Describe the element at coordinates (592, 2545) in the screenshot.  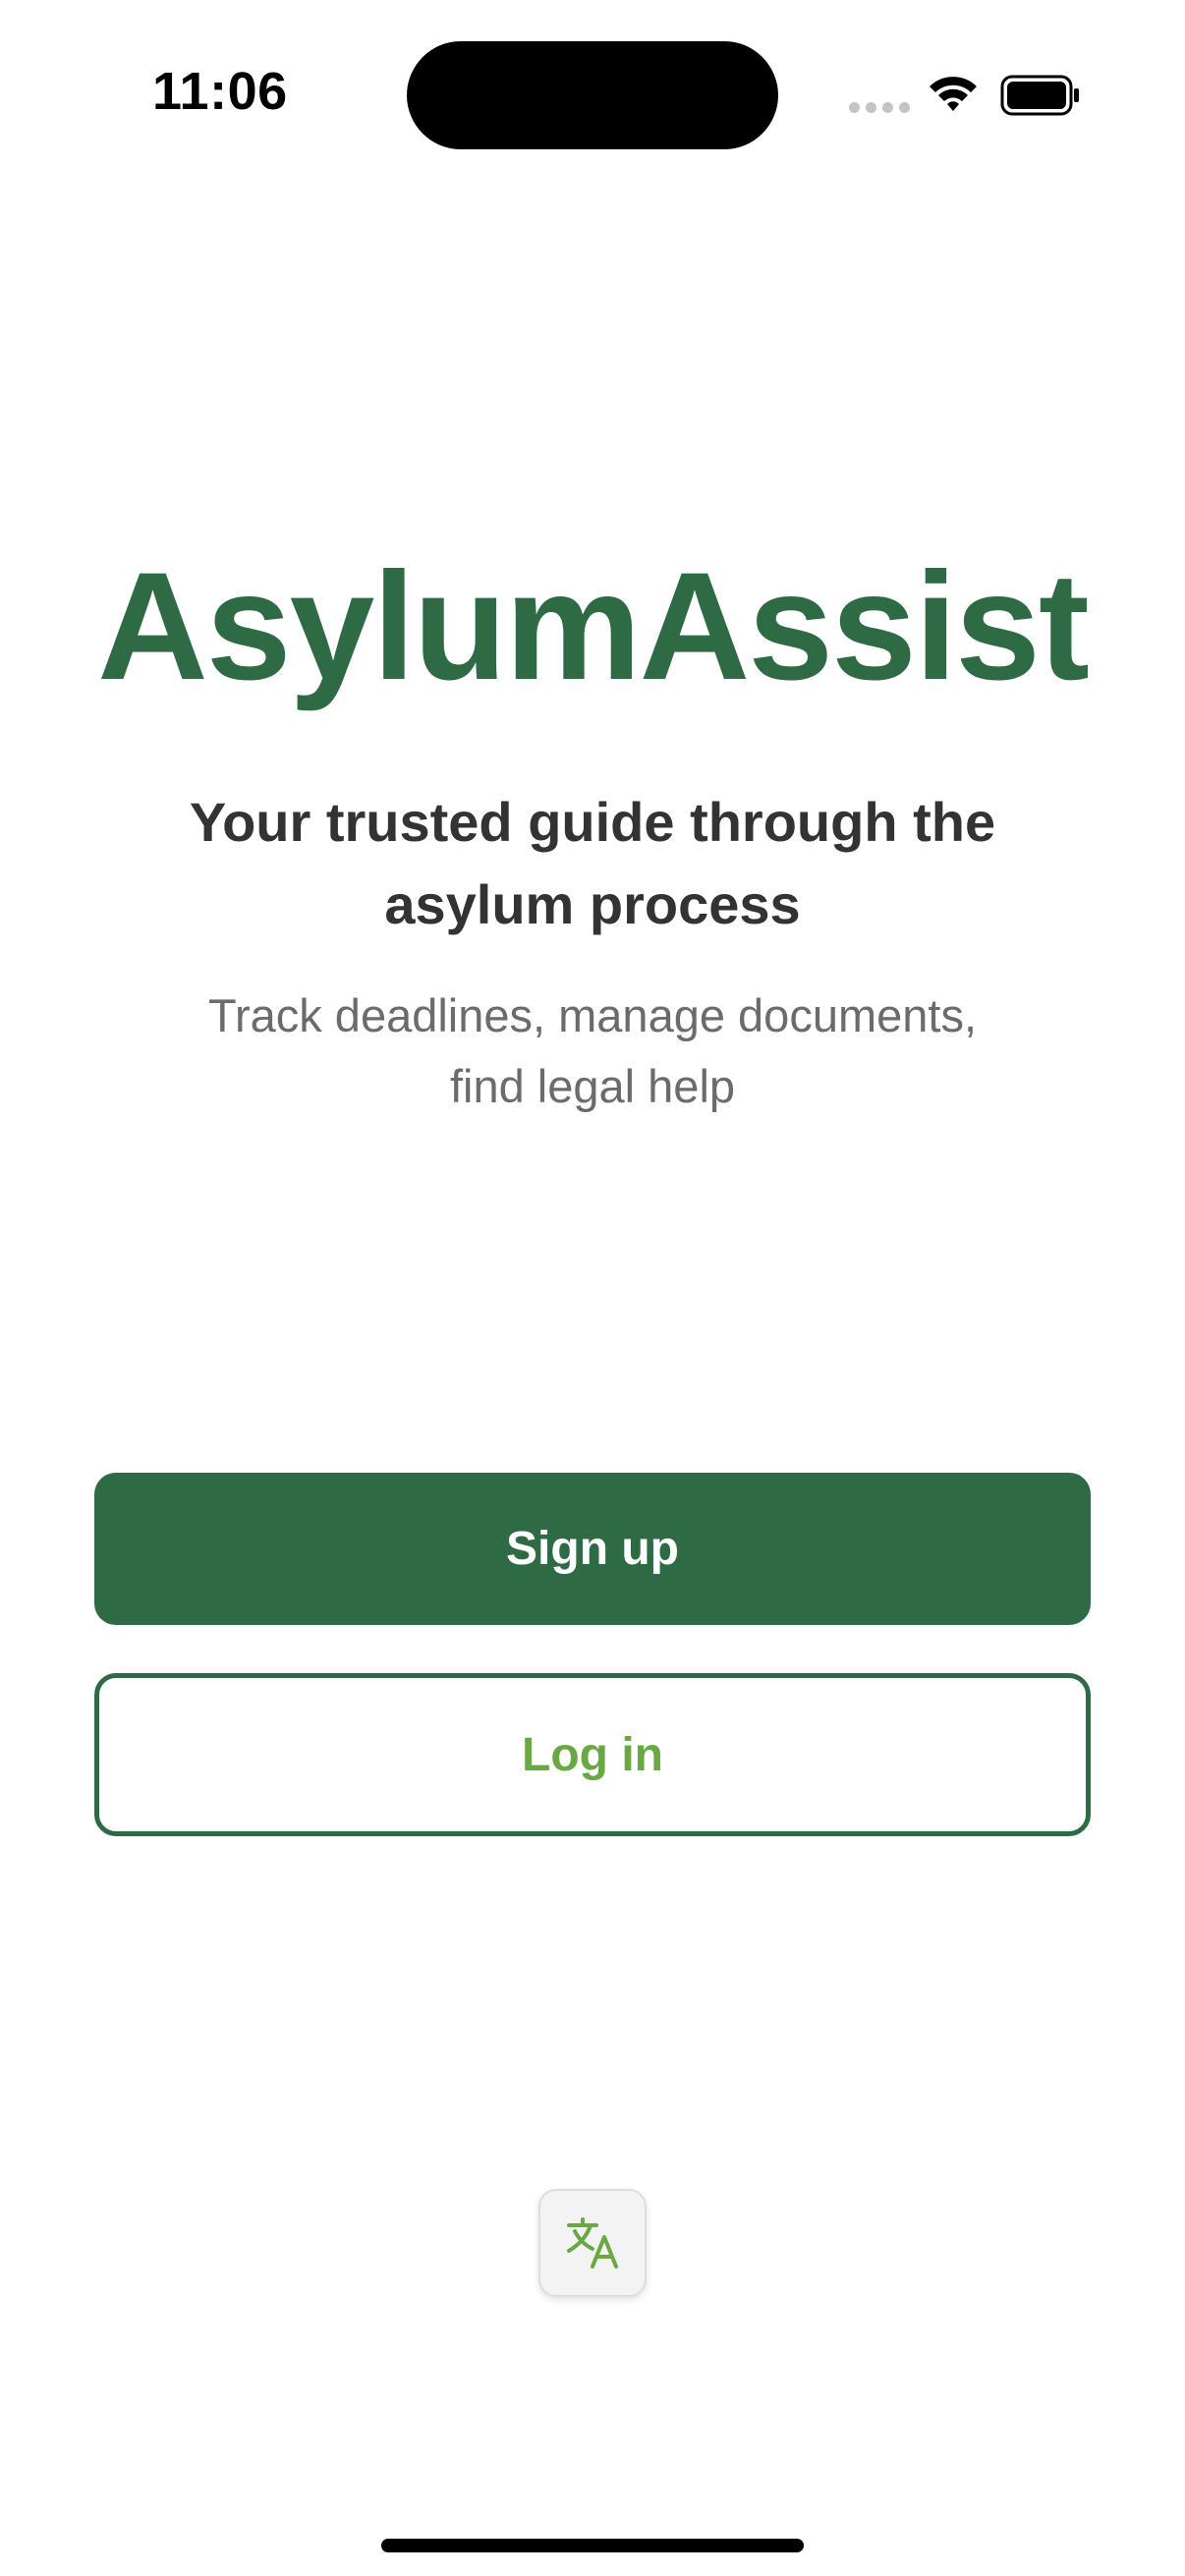
I see `home-indicator` at that location.